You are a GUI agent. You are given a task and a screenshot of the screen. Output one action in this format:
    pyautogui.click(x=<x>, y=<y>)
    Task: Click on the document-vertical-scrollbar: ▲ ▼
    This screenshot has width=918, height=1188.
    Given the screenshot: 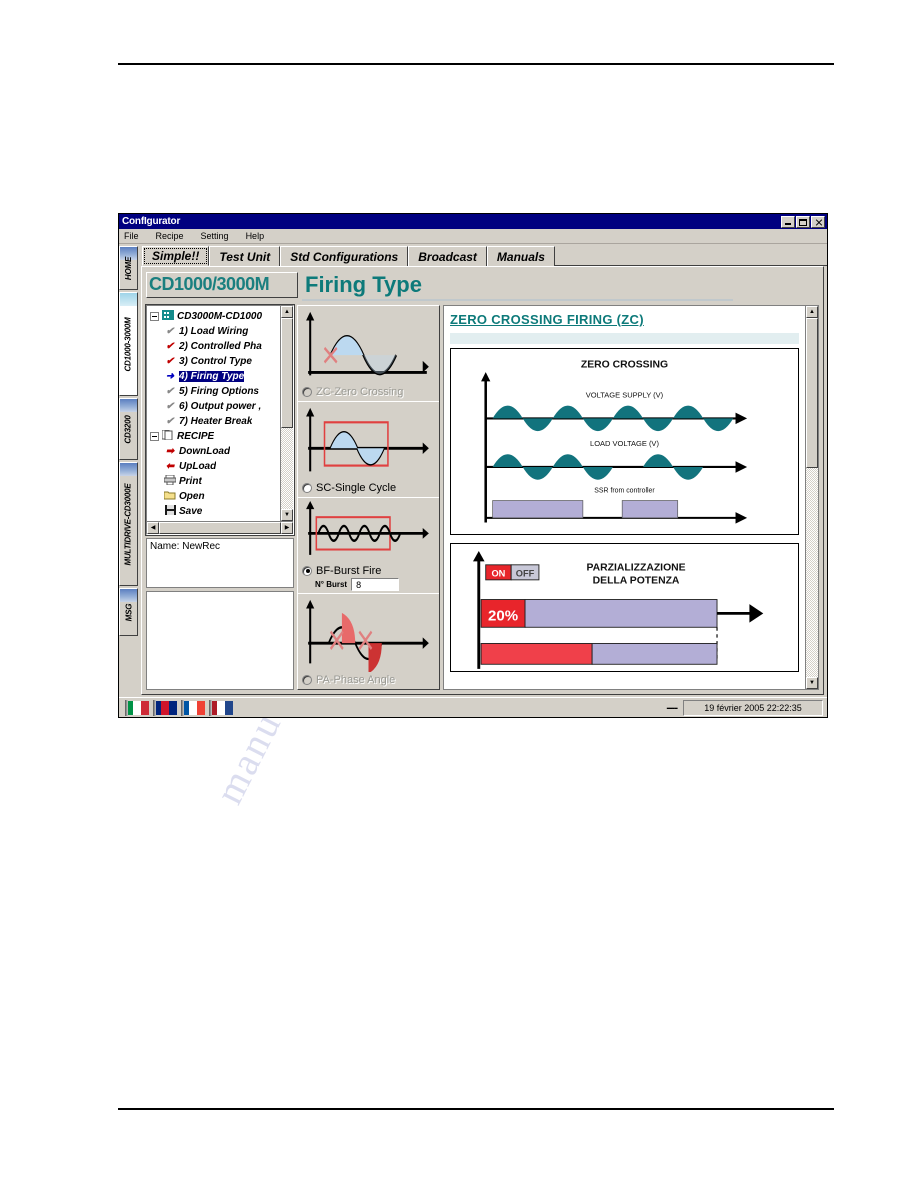 What is the action you would take?
    pyautogui.click(x=811, y=497)
    